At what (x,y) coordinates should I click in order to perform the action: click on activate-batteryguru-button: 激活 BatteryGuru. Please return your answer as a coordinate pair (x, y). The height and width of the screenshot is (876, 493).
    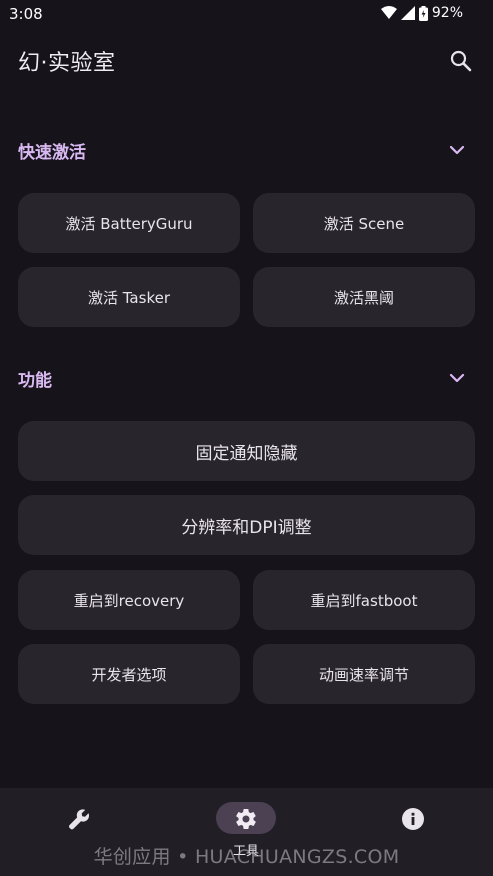
    Looking at the image, I should click on (129, 223).